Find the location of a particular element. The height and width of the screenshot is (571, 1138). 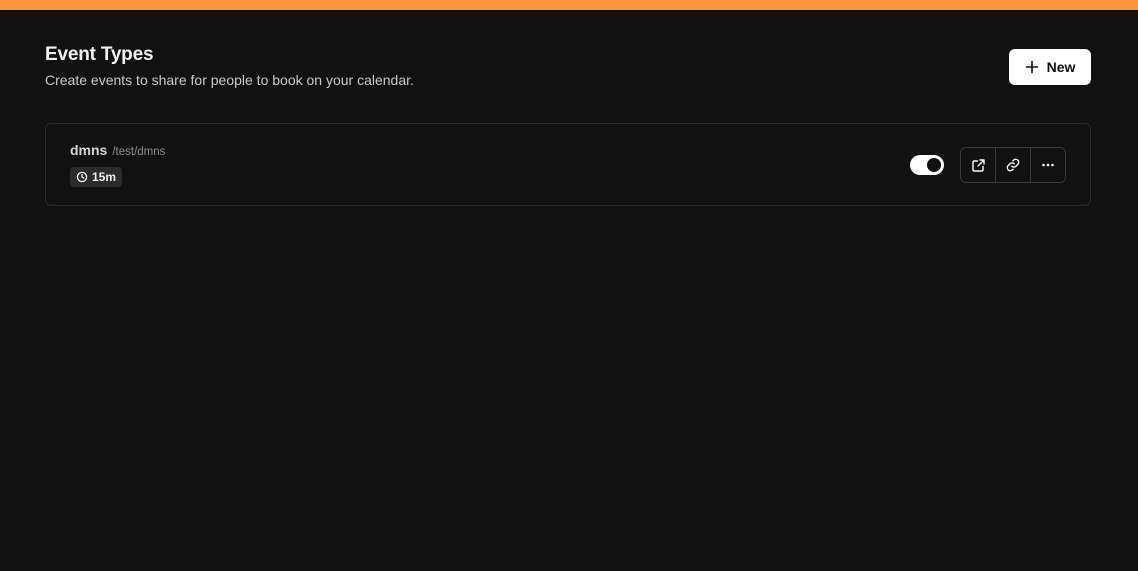

new-event-type-button: New is located at coordinates (1050, 67).